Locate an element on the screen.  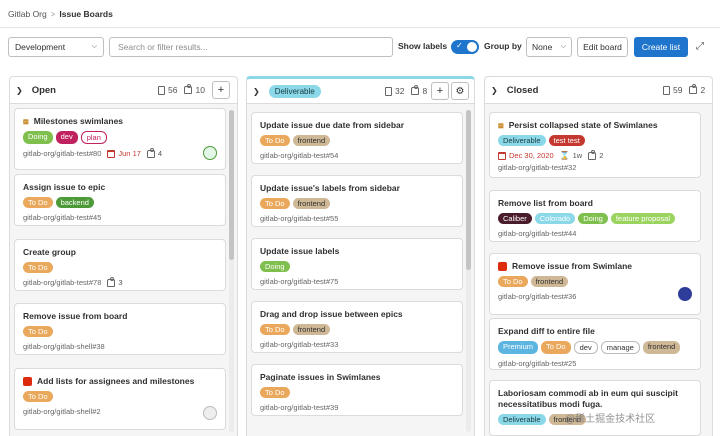
weight: 3 is located at coordinates (115, 281).